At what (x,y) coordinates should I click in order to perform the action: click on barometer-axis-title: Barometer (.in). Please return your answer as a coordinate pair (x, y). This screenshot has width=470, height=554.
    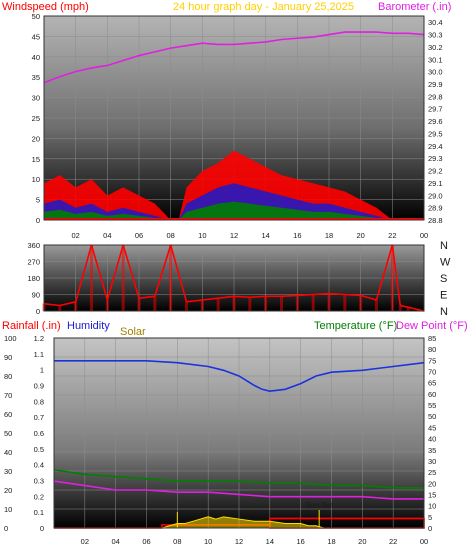
    Looking at the image, I should click on (414, 7).